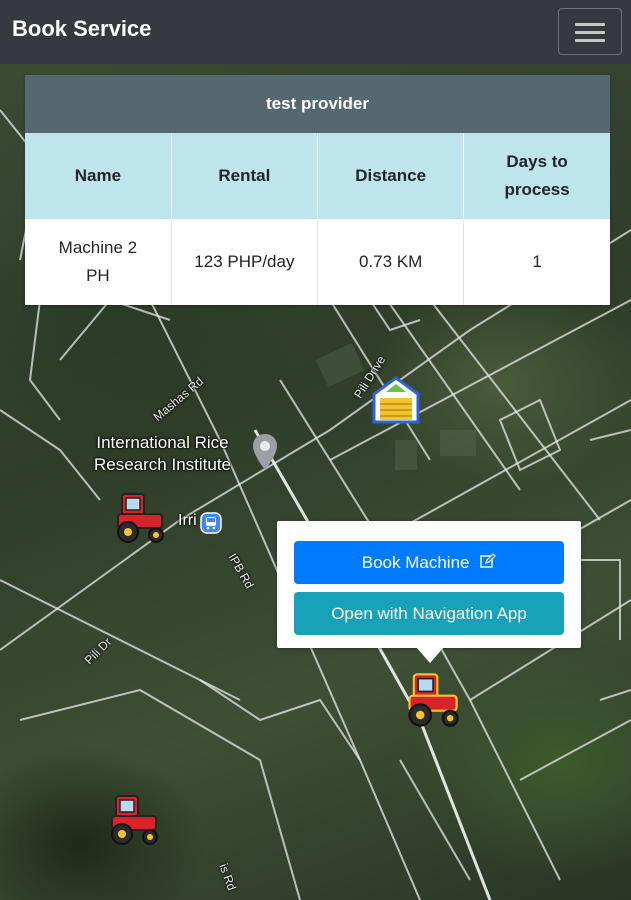 The image size is (631, 900). What do you see at coordinates (396, 402) in the screenshot?
I see `farm-field-icon` at bounding box center [396, 402].